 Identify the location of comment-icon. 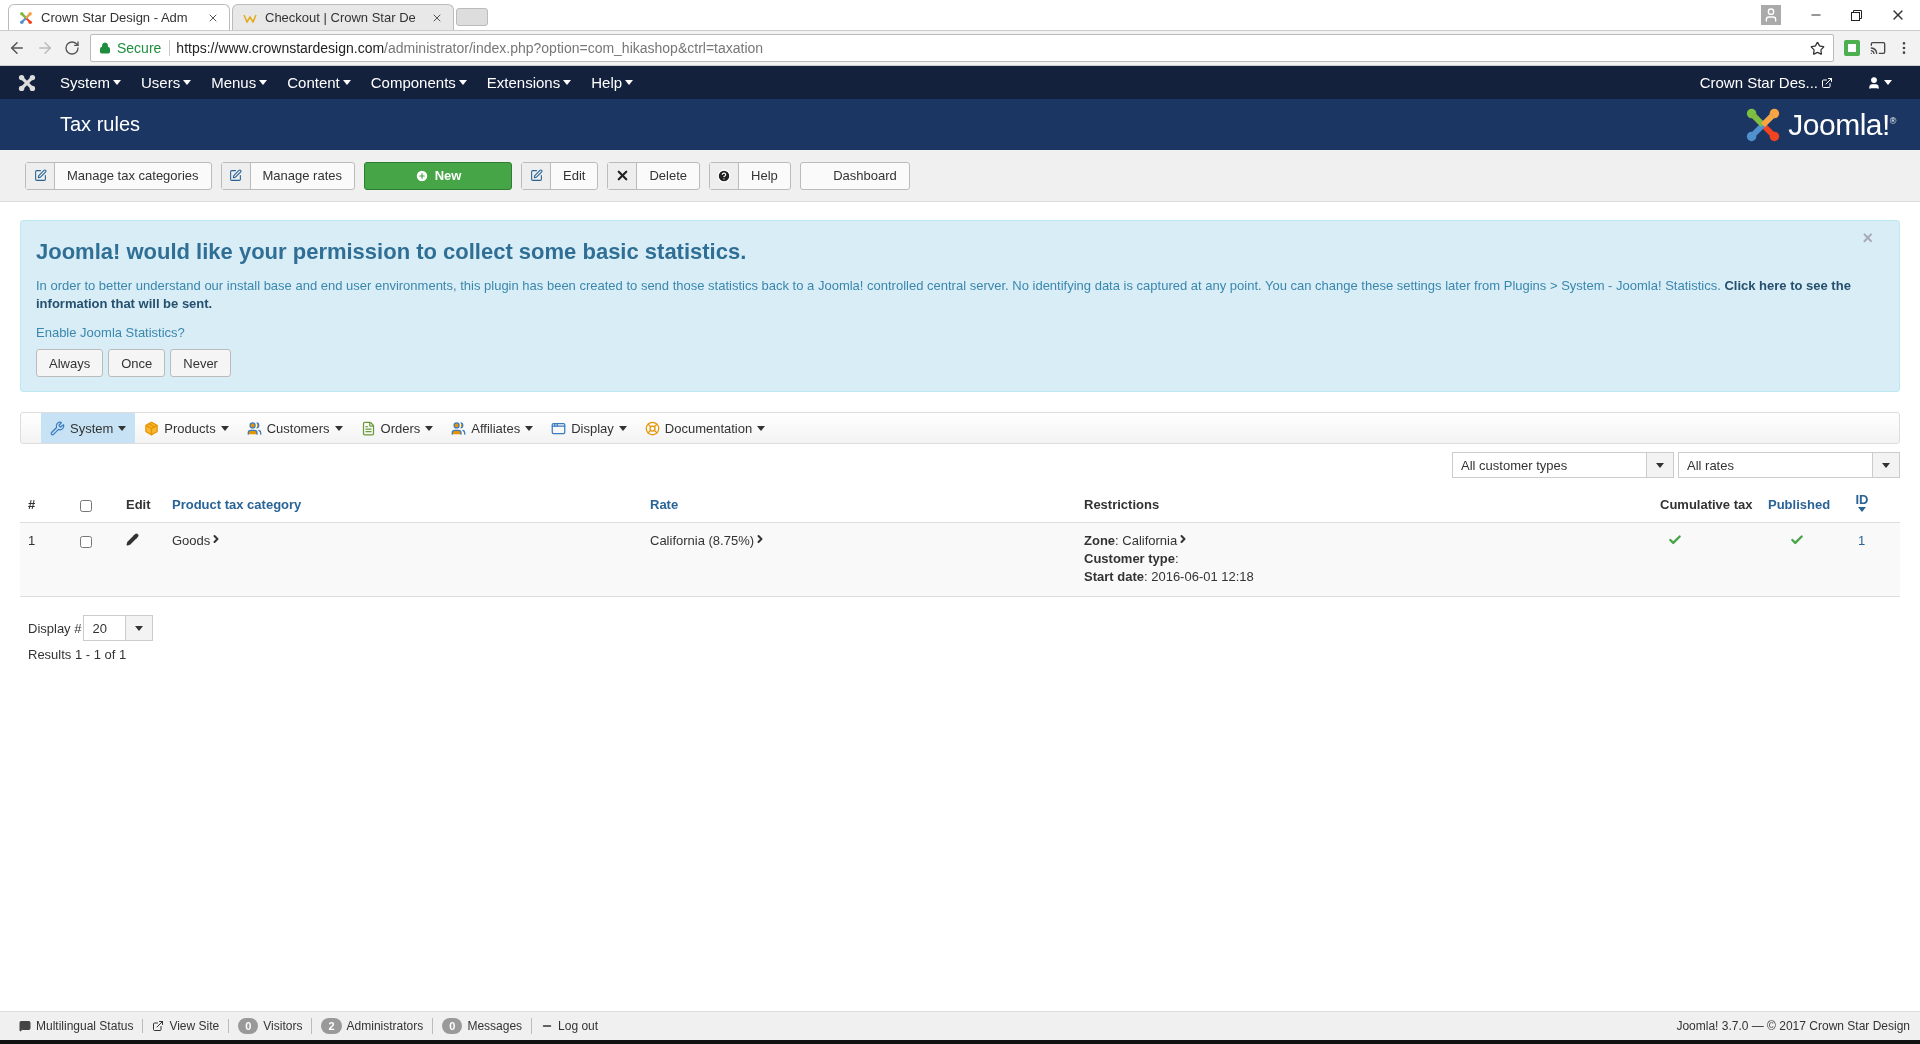
(25, 1026).